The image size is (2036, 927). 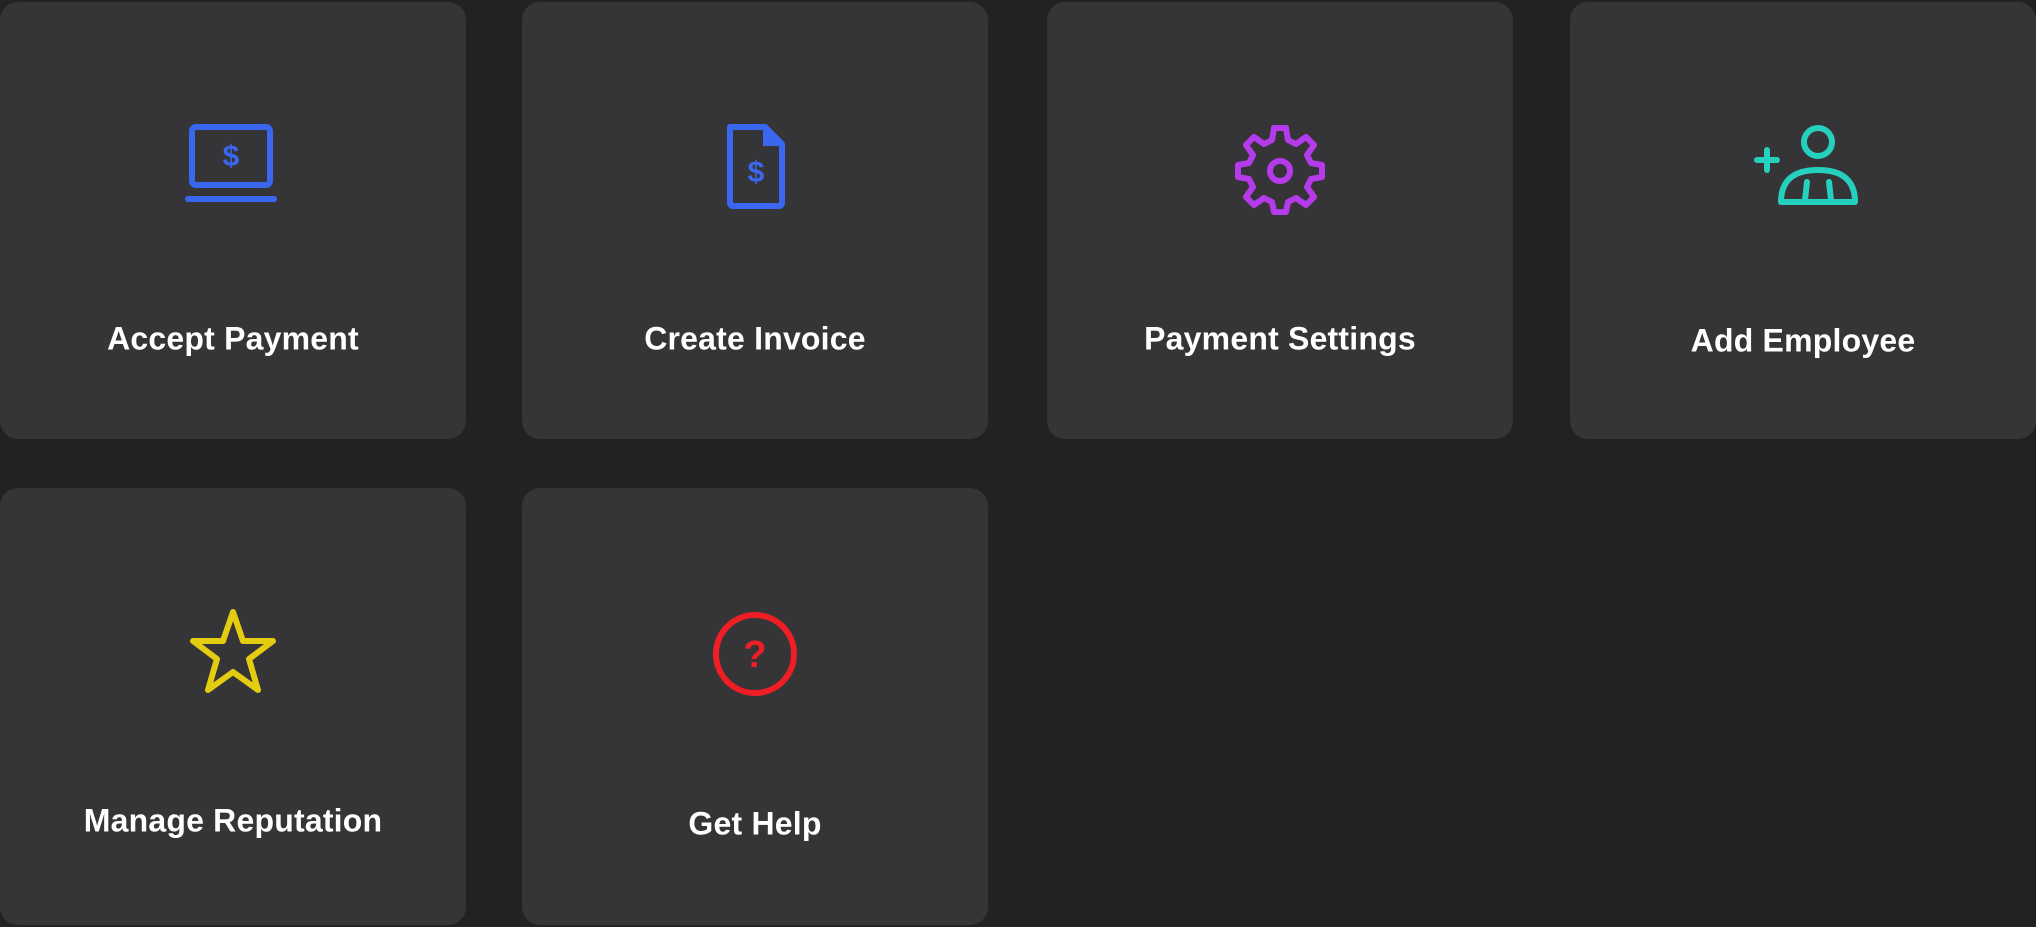 What do you see at coordinates (233, 654) in the screenshot?
I see `star-icon` at bounding box center [233, 654].